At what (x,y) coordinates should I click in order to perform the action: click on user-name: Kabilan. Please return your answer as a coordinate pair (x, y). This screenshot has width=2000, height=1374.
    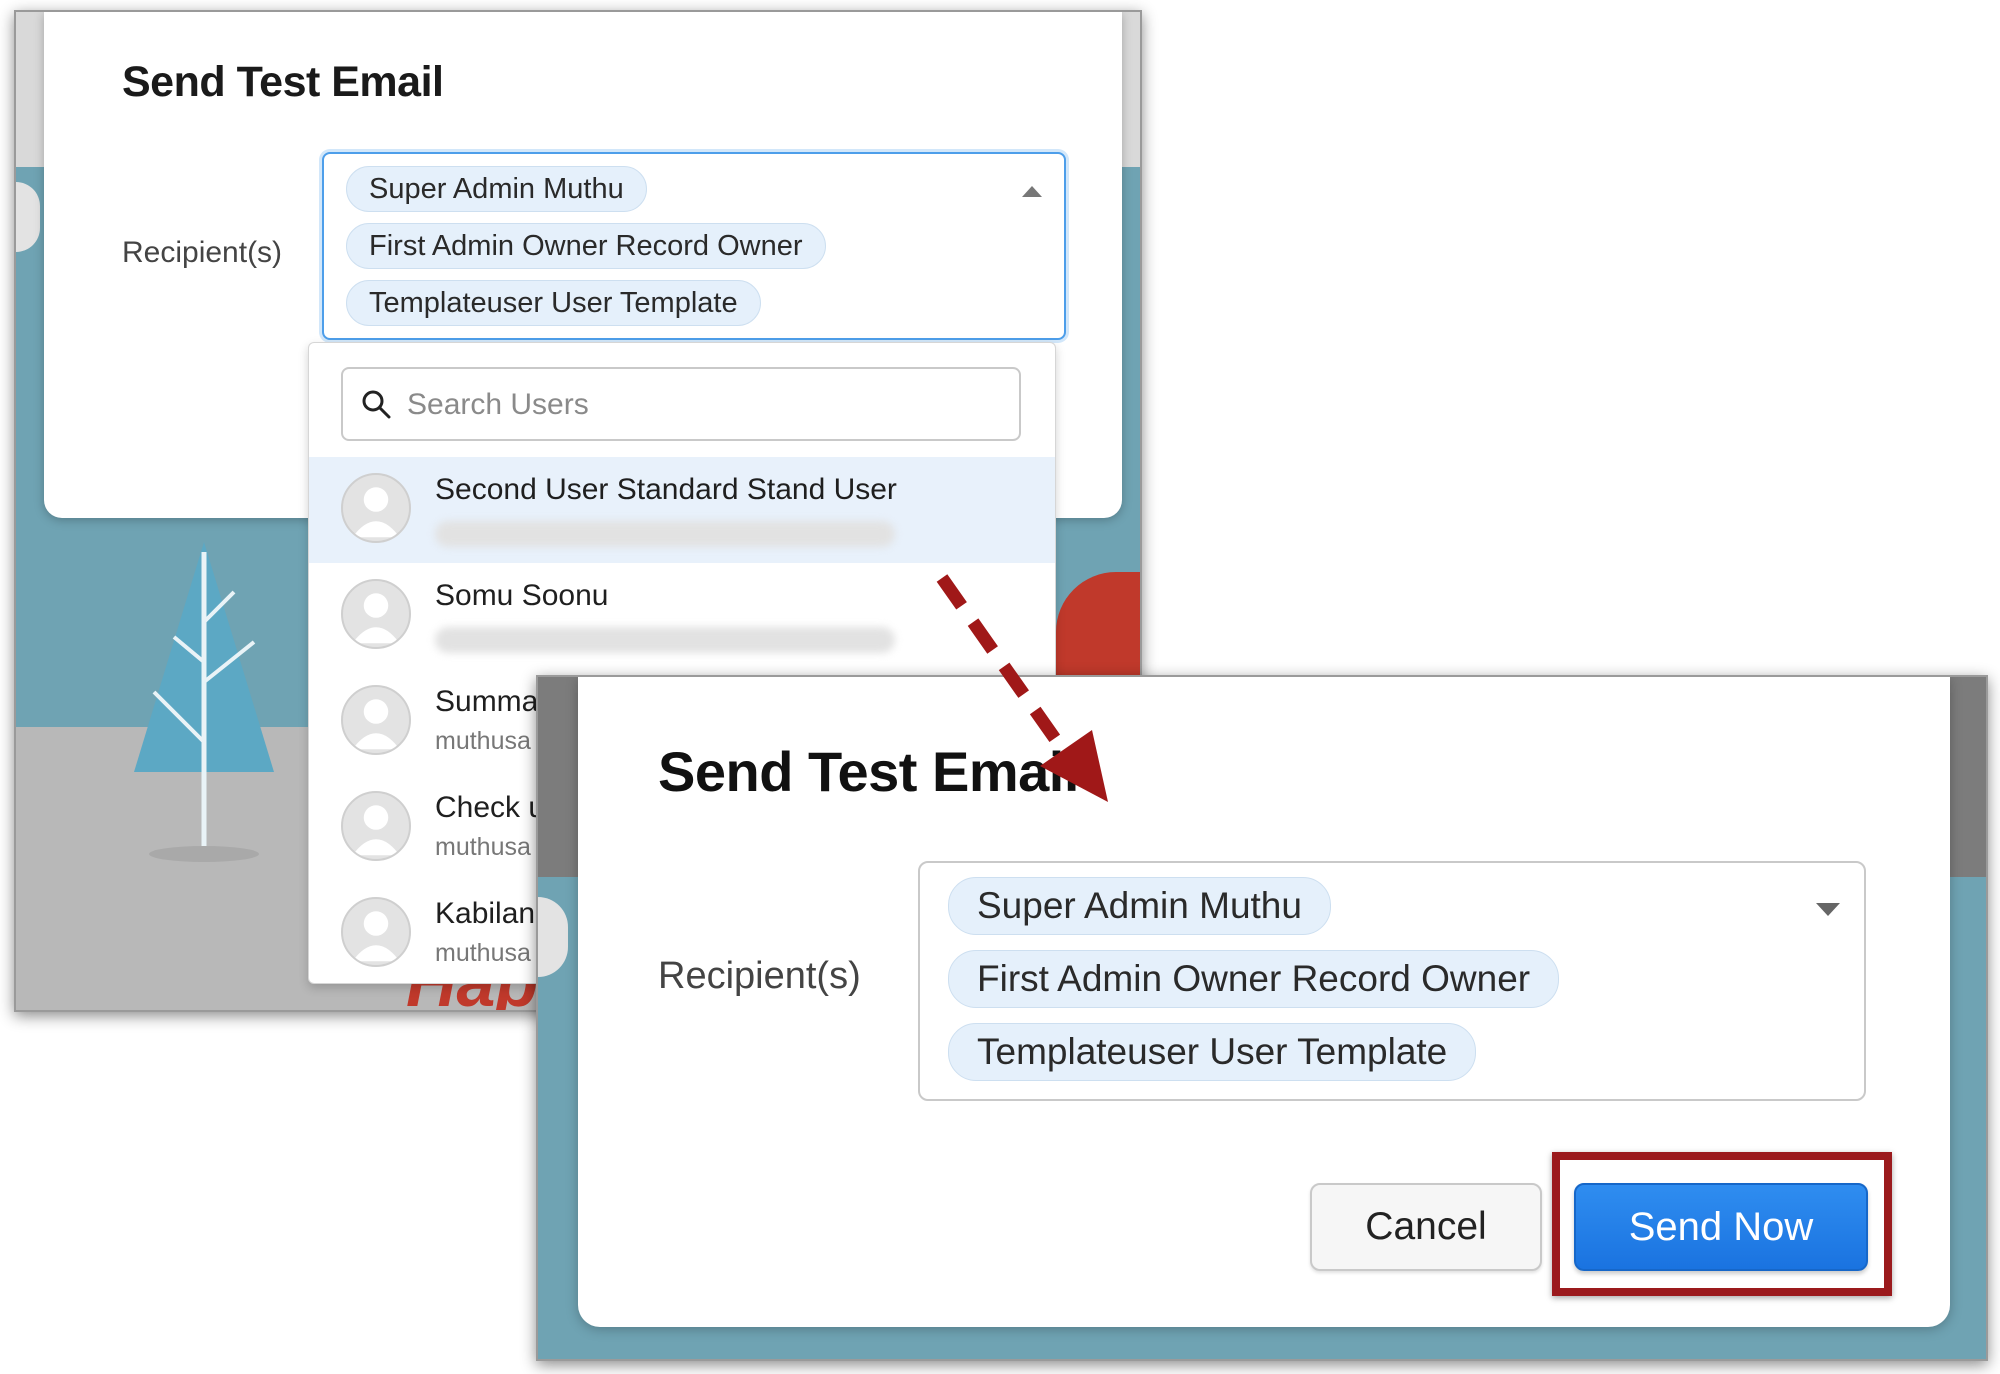
    Looking at the image, I should click on (485, 913).